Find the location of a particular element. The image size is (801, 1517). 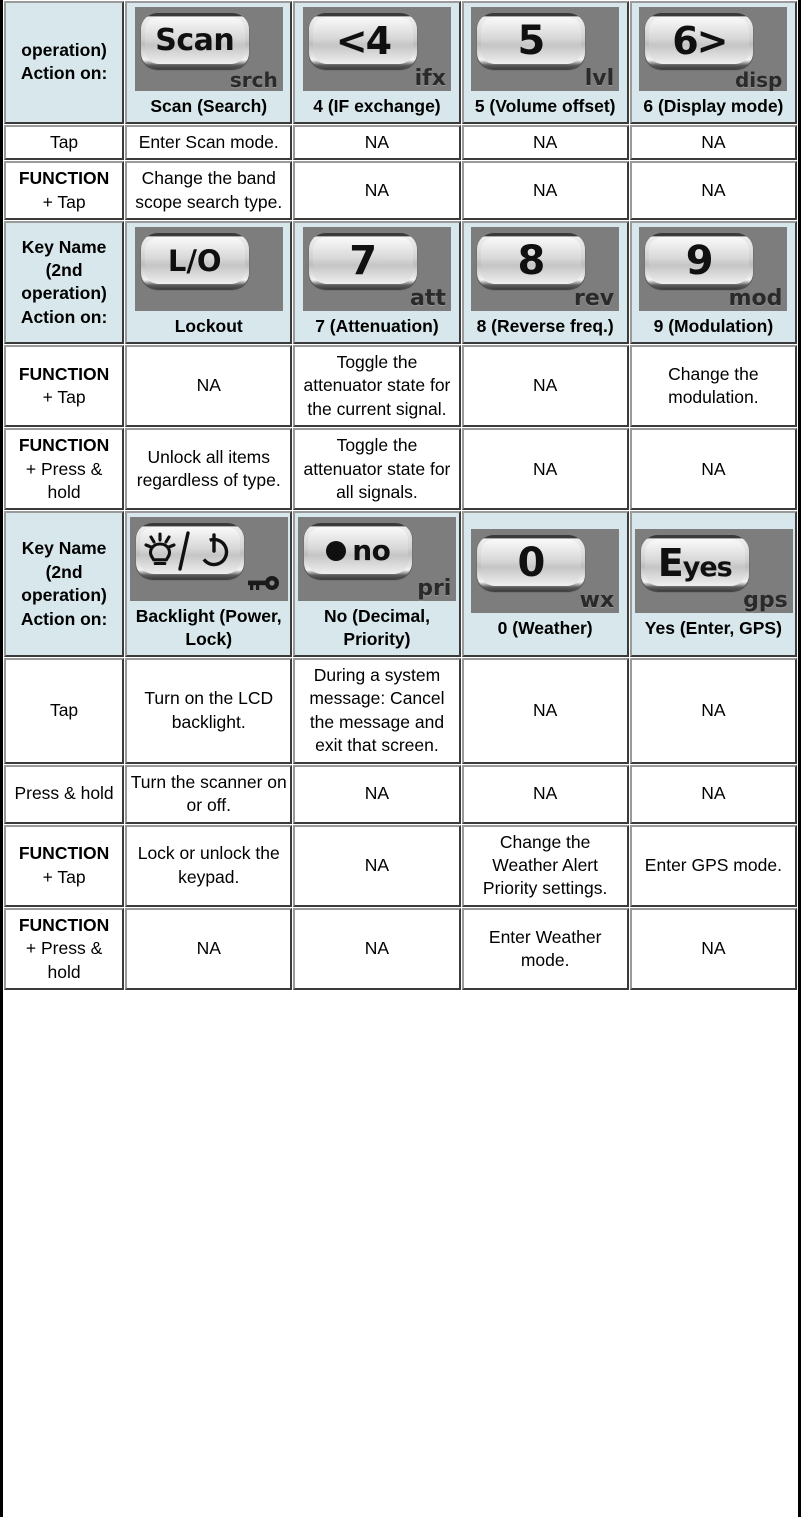

key-name-label: No (Decimal, Priority) is located at coordinates (376, 628).